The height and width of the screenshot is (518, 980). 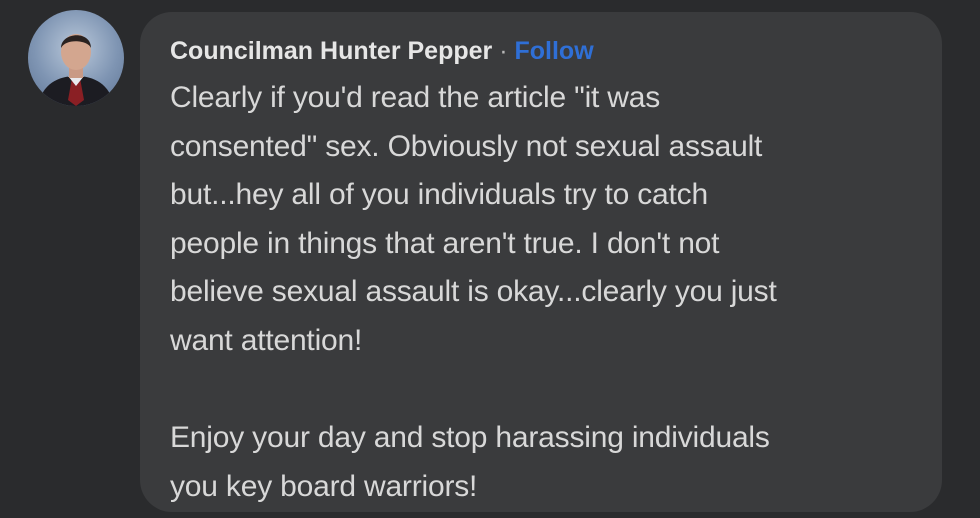 What do you see at coordinates (331, 51) in the screenshot?
I see `author-name: Councilman Hunter Pepper` at bounding box center [331, 51].